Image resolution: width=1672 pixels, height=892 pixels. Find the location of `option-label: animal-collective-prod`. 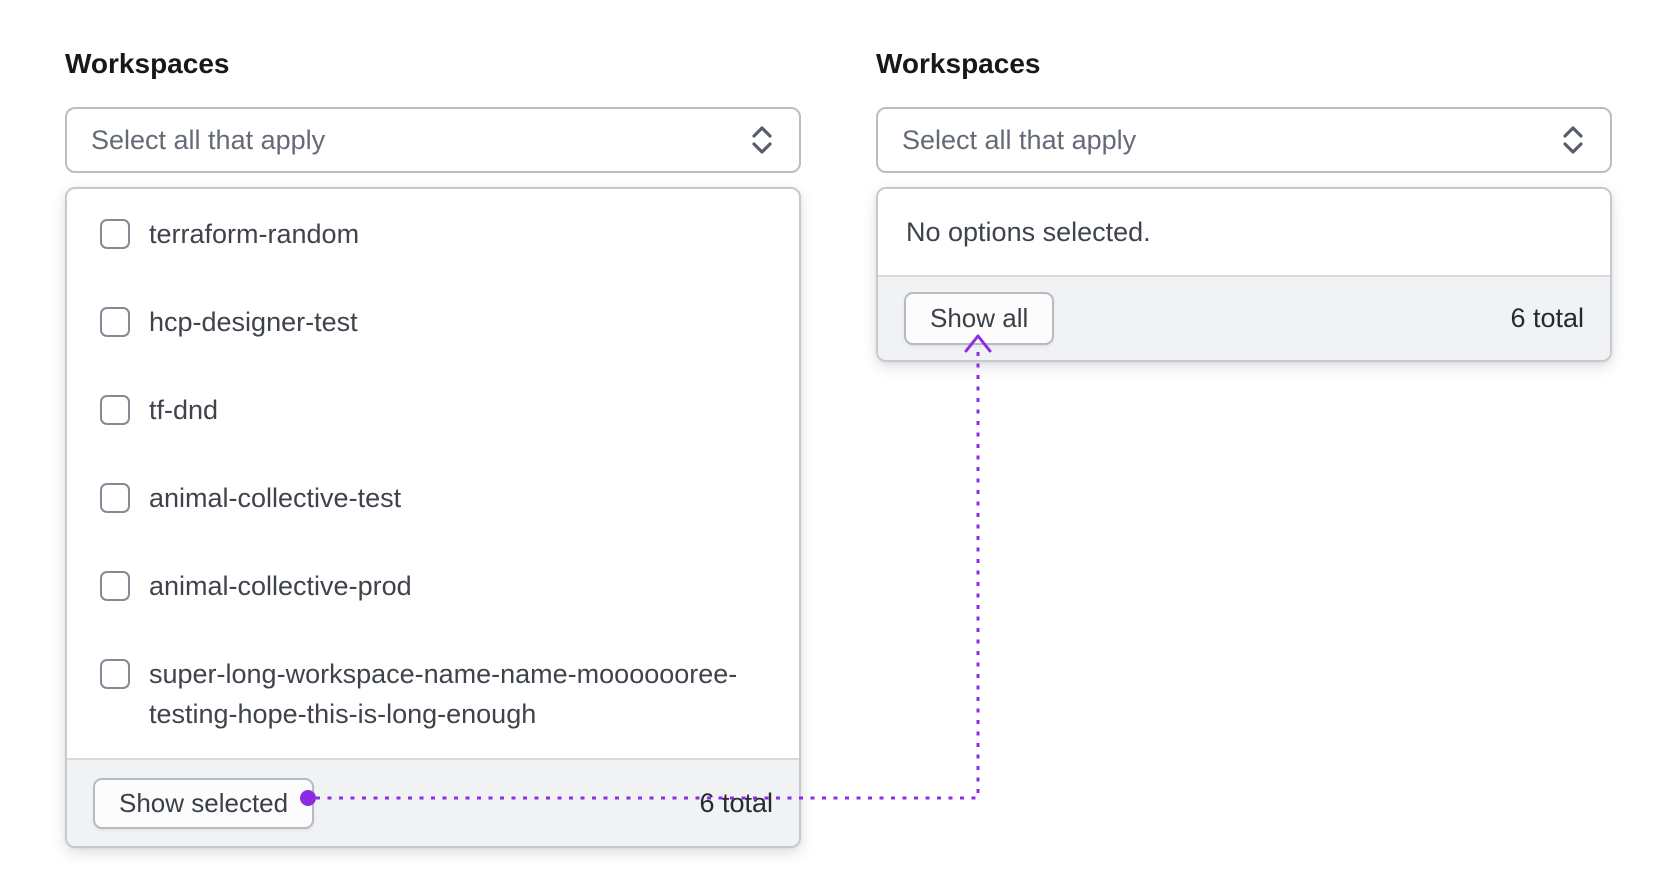

option-label: animal-collective-prod is located at coordinates (280, 586).